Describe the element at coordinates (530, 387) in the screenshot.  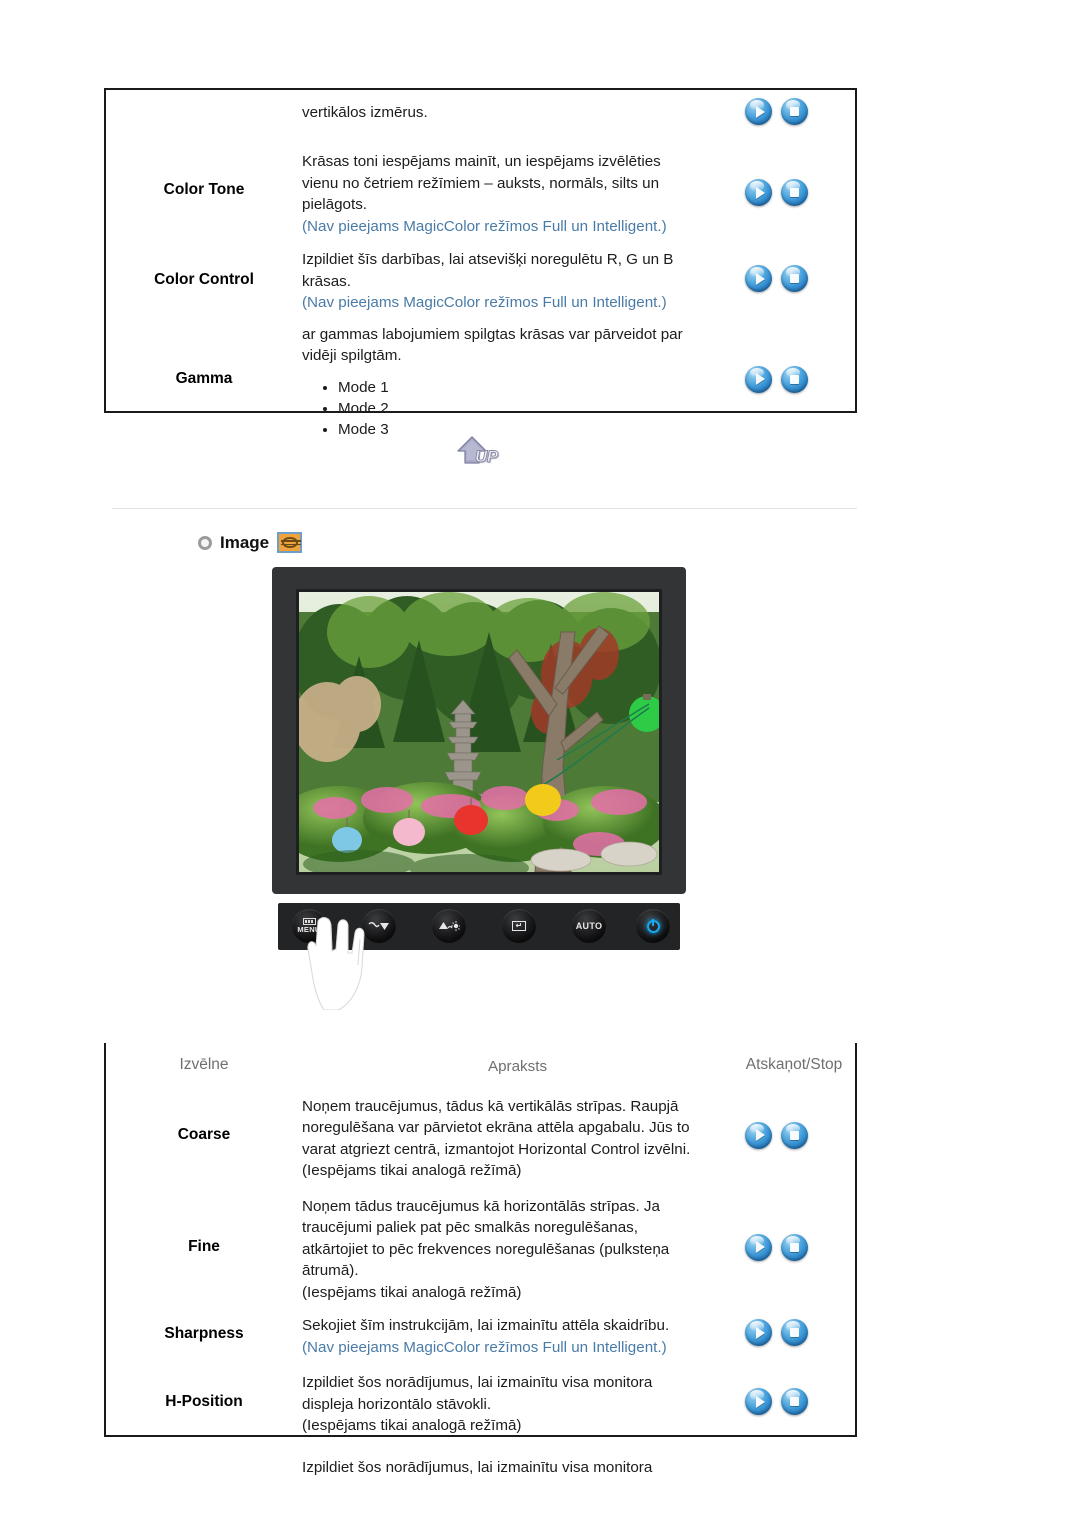
I see `list-item: Mode 1` at that location.